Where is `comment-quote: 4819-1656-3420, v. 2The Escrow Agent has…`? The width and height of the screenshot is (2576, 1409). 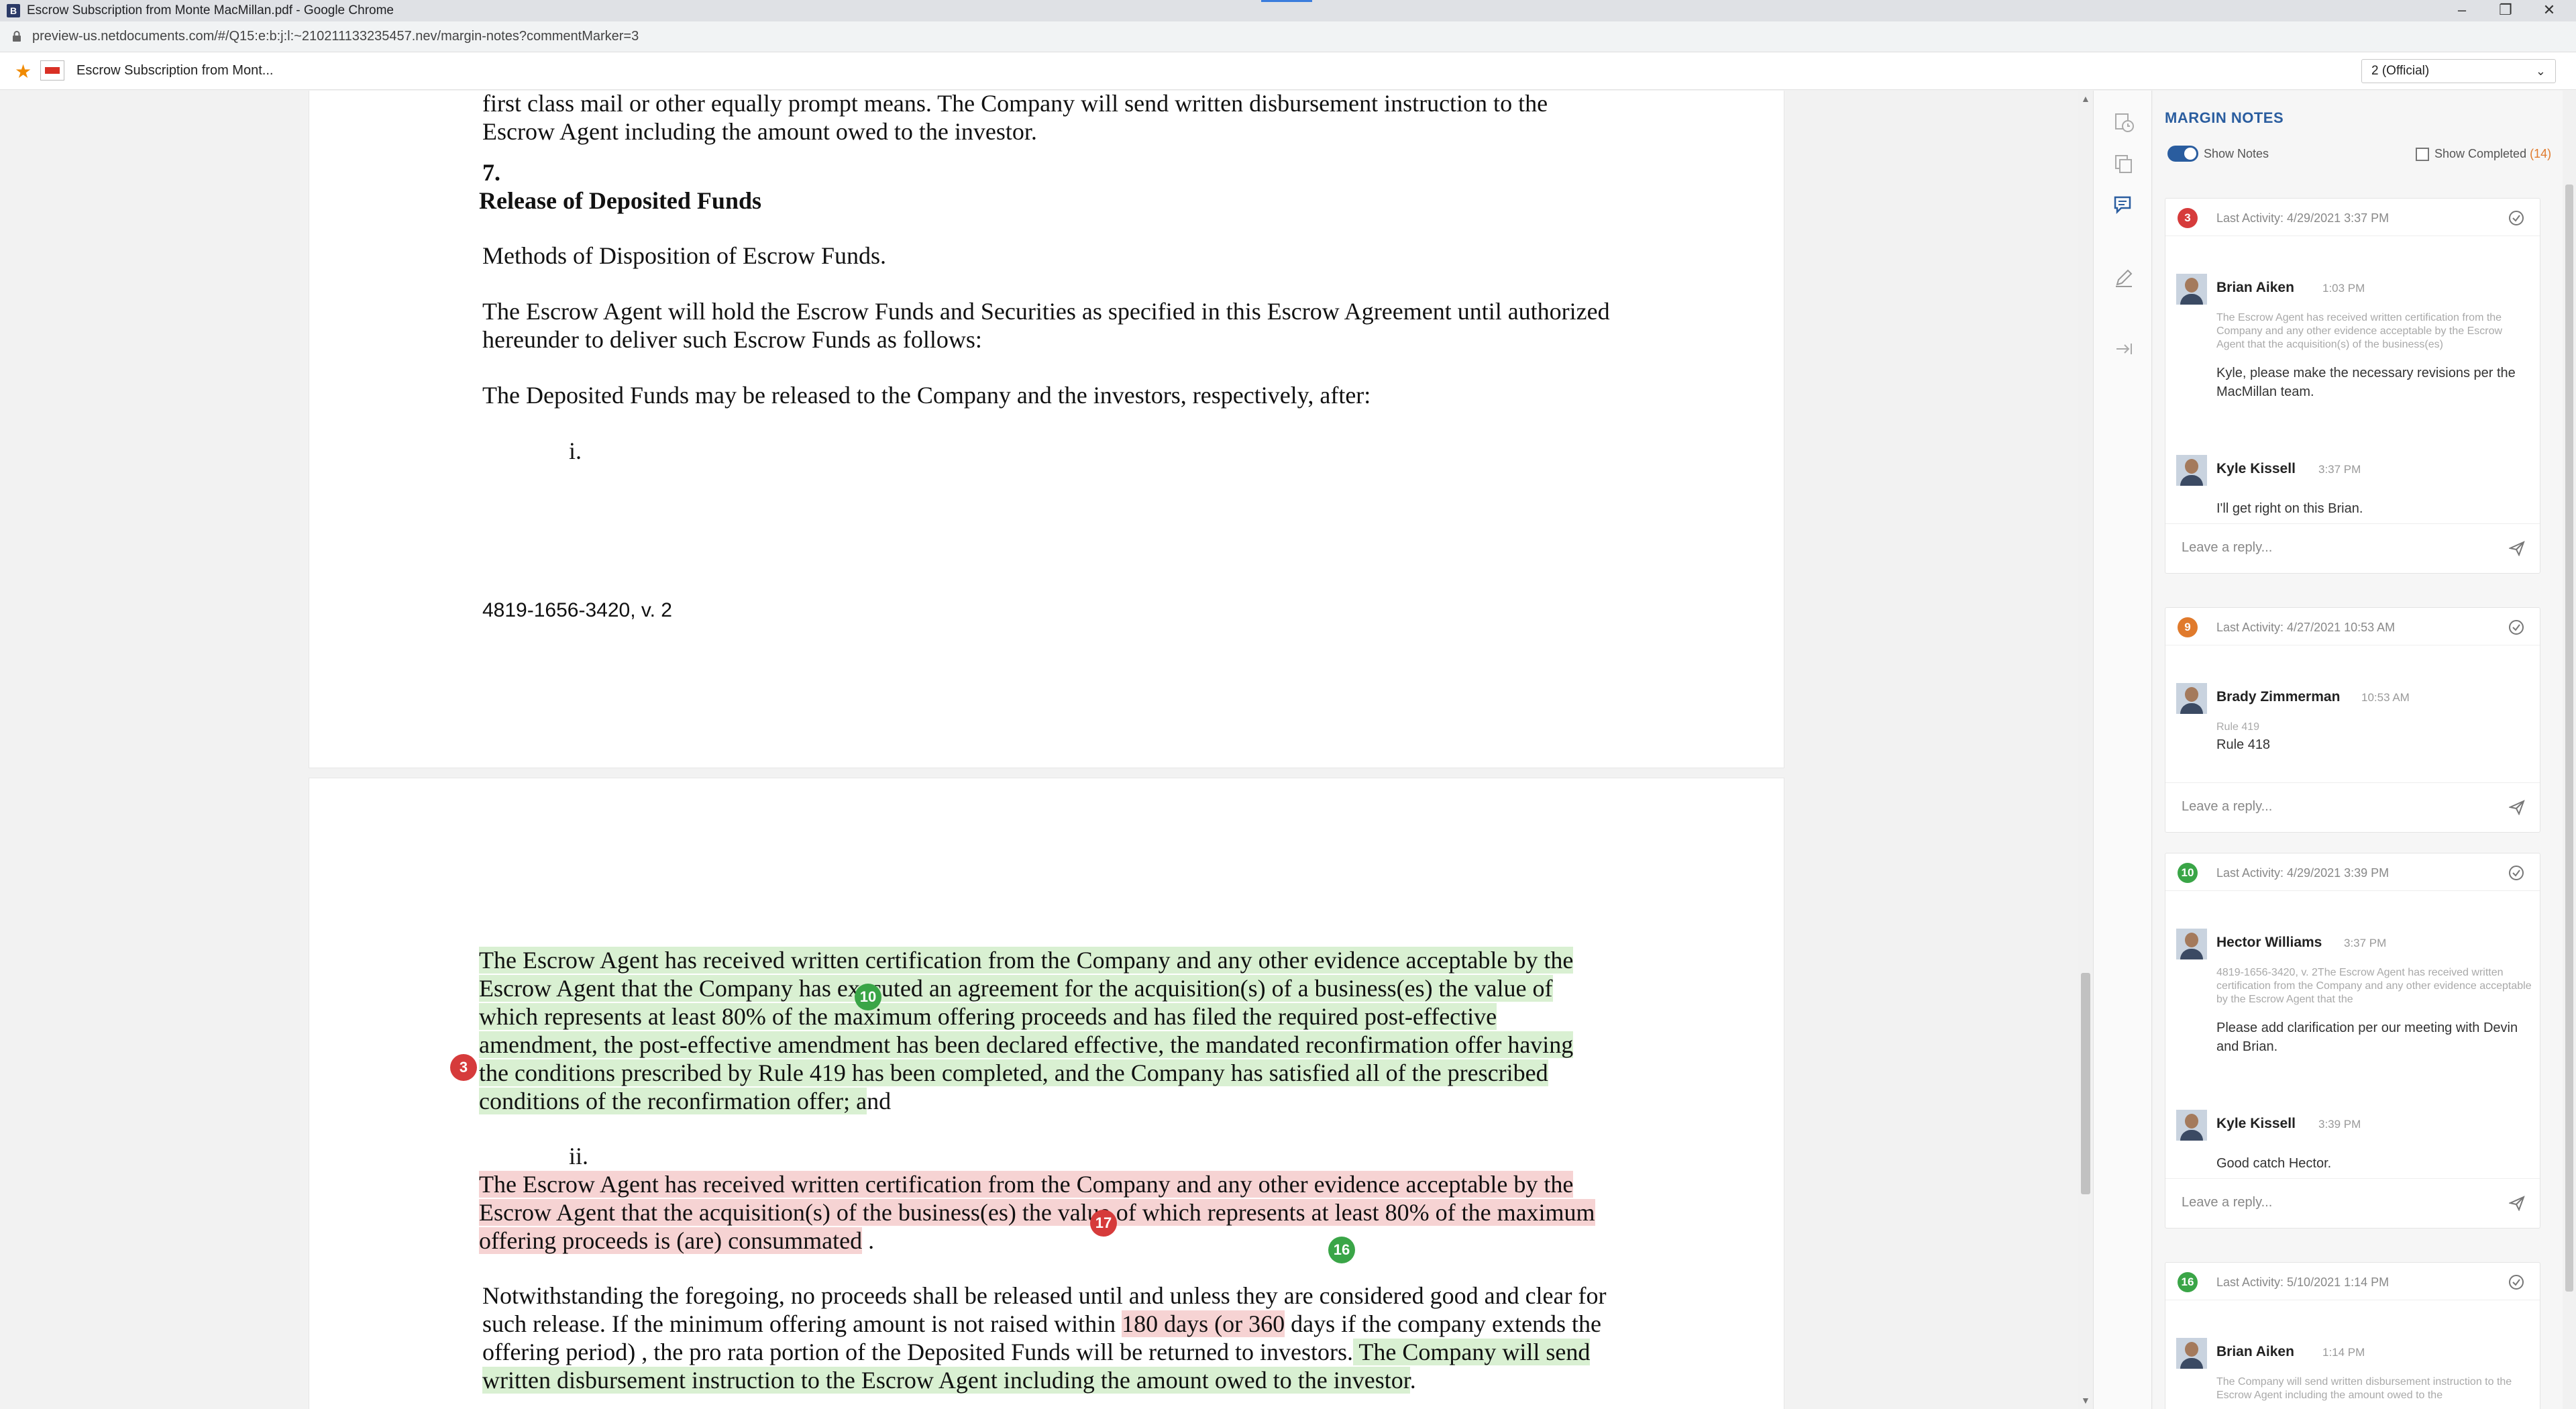 comment-quote: 4819-1656-3420, v. 2The Escrow Agent has… is located at coordinates (2374, 986).